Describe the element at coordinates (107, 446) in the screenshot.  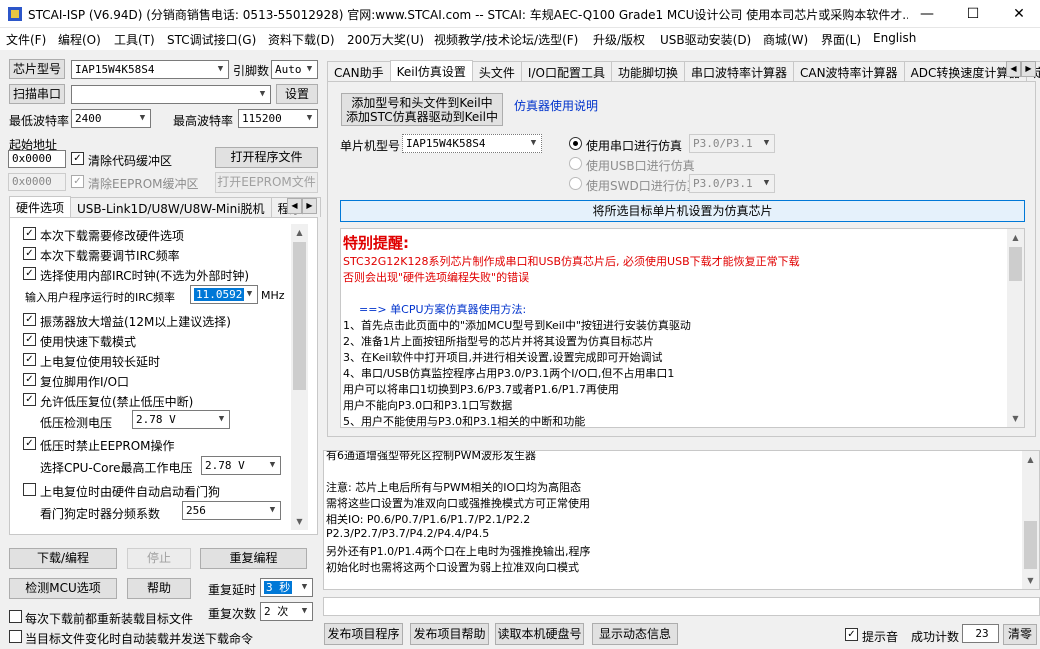
I see `opt9-label: 低压时禁止EEPROM操作` at that location.